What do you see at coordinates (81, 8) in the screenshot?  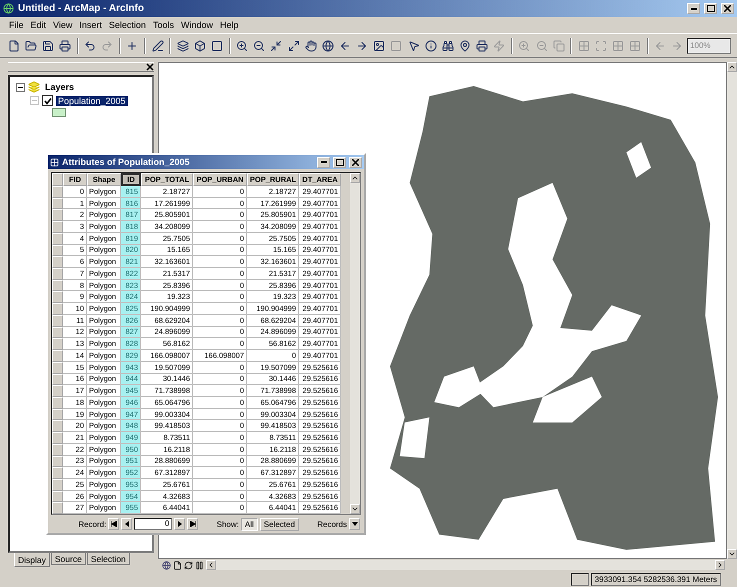 I see `window-title: Untitled - ArcMap - ArcInfo` at bounding box center [81, 8].